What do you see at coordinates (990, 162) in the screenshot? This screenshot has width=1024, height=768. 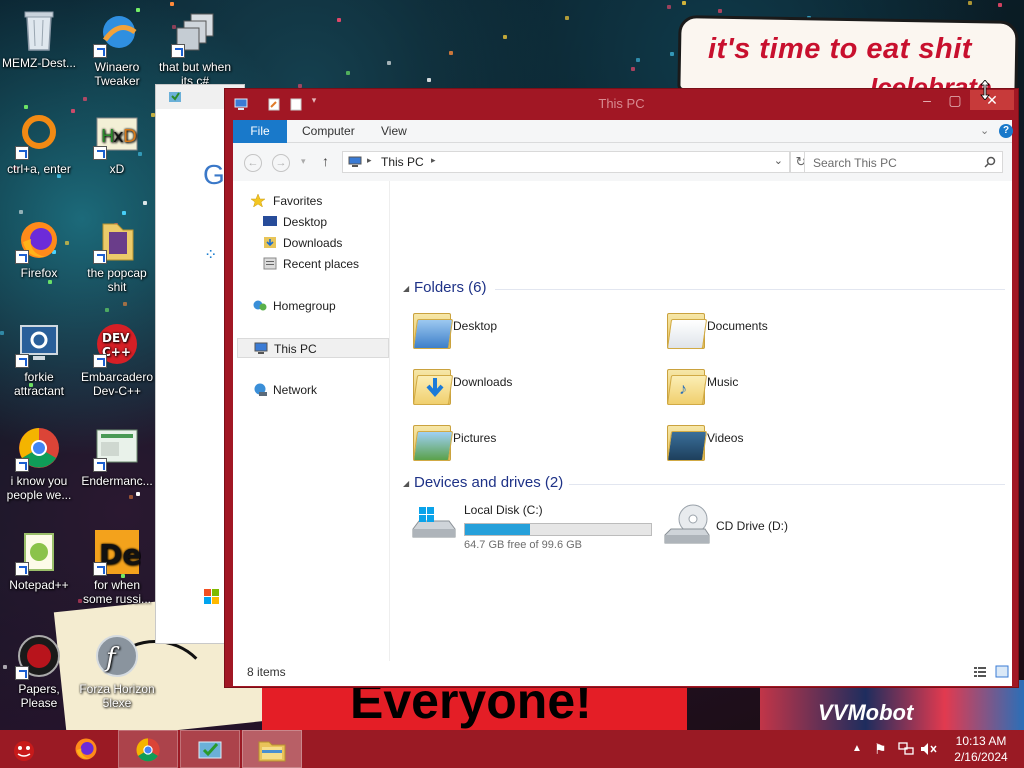 I see `search-icon` at bounding box center [990, 162].